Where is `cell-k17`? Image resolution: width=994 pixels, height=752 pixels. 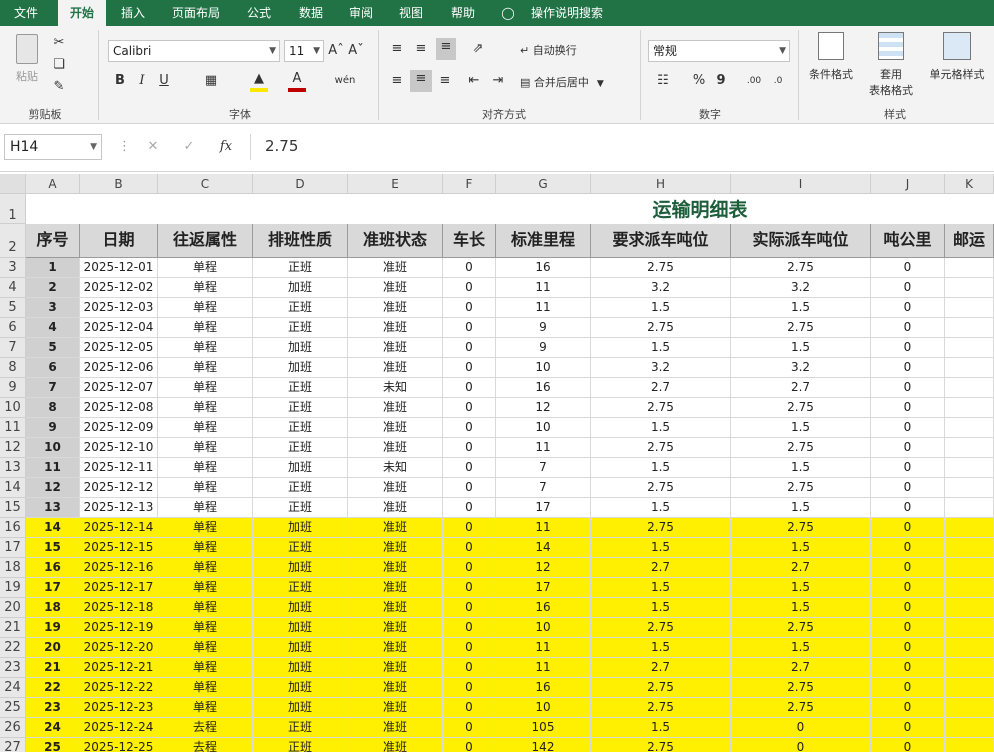
cell-k17 is located at coordinates (969, 548).